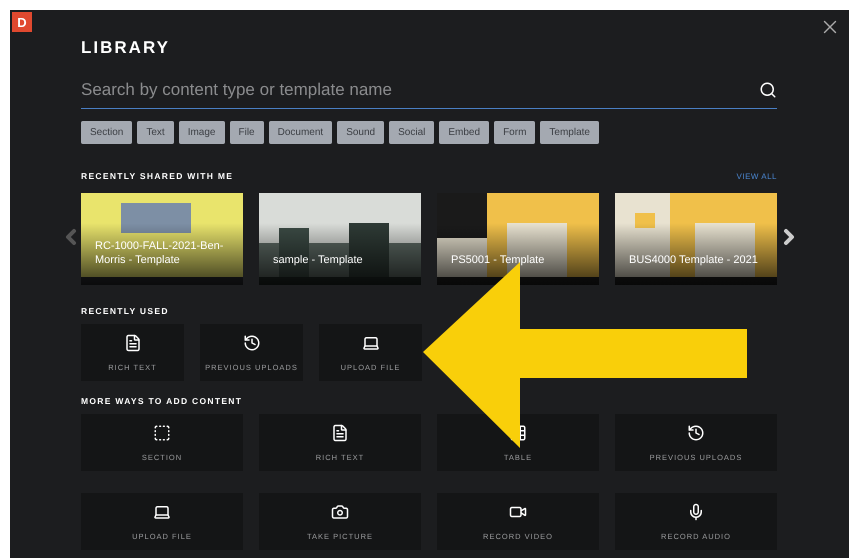 The image size is (849, 558). I want to click on filter-chip: Text, so click(155, 132).